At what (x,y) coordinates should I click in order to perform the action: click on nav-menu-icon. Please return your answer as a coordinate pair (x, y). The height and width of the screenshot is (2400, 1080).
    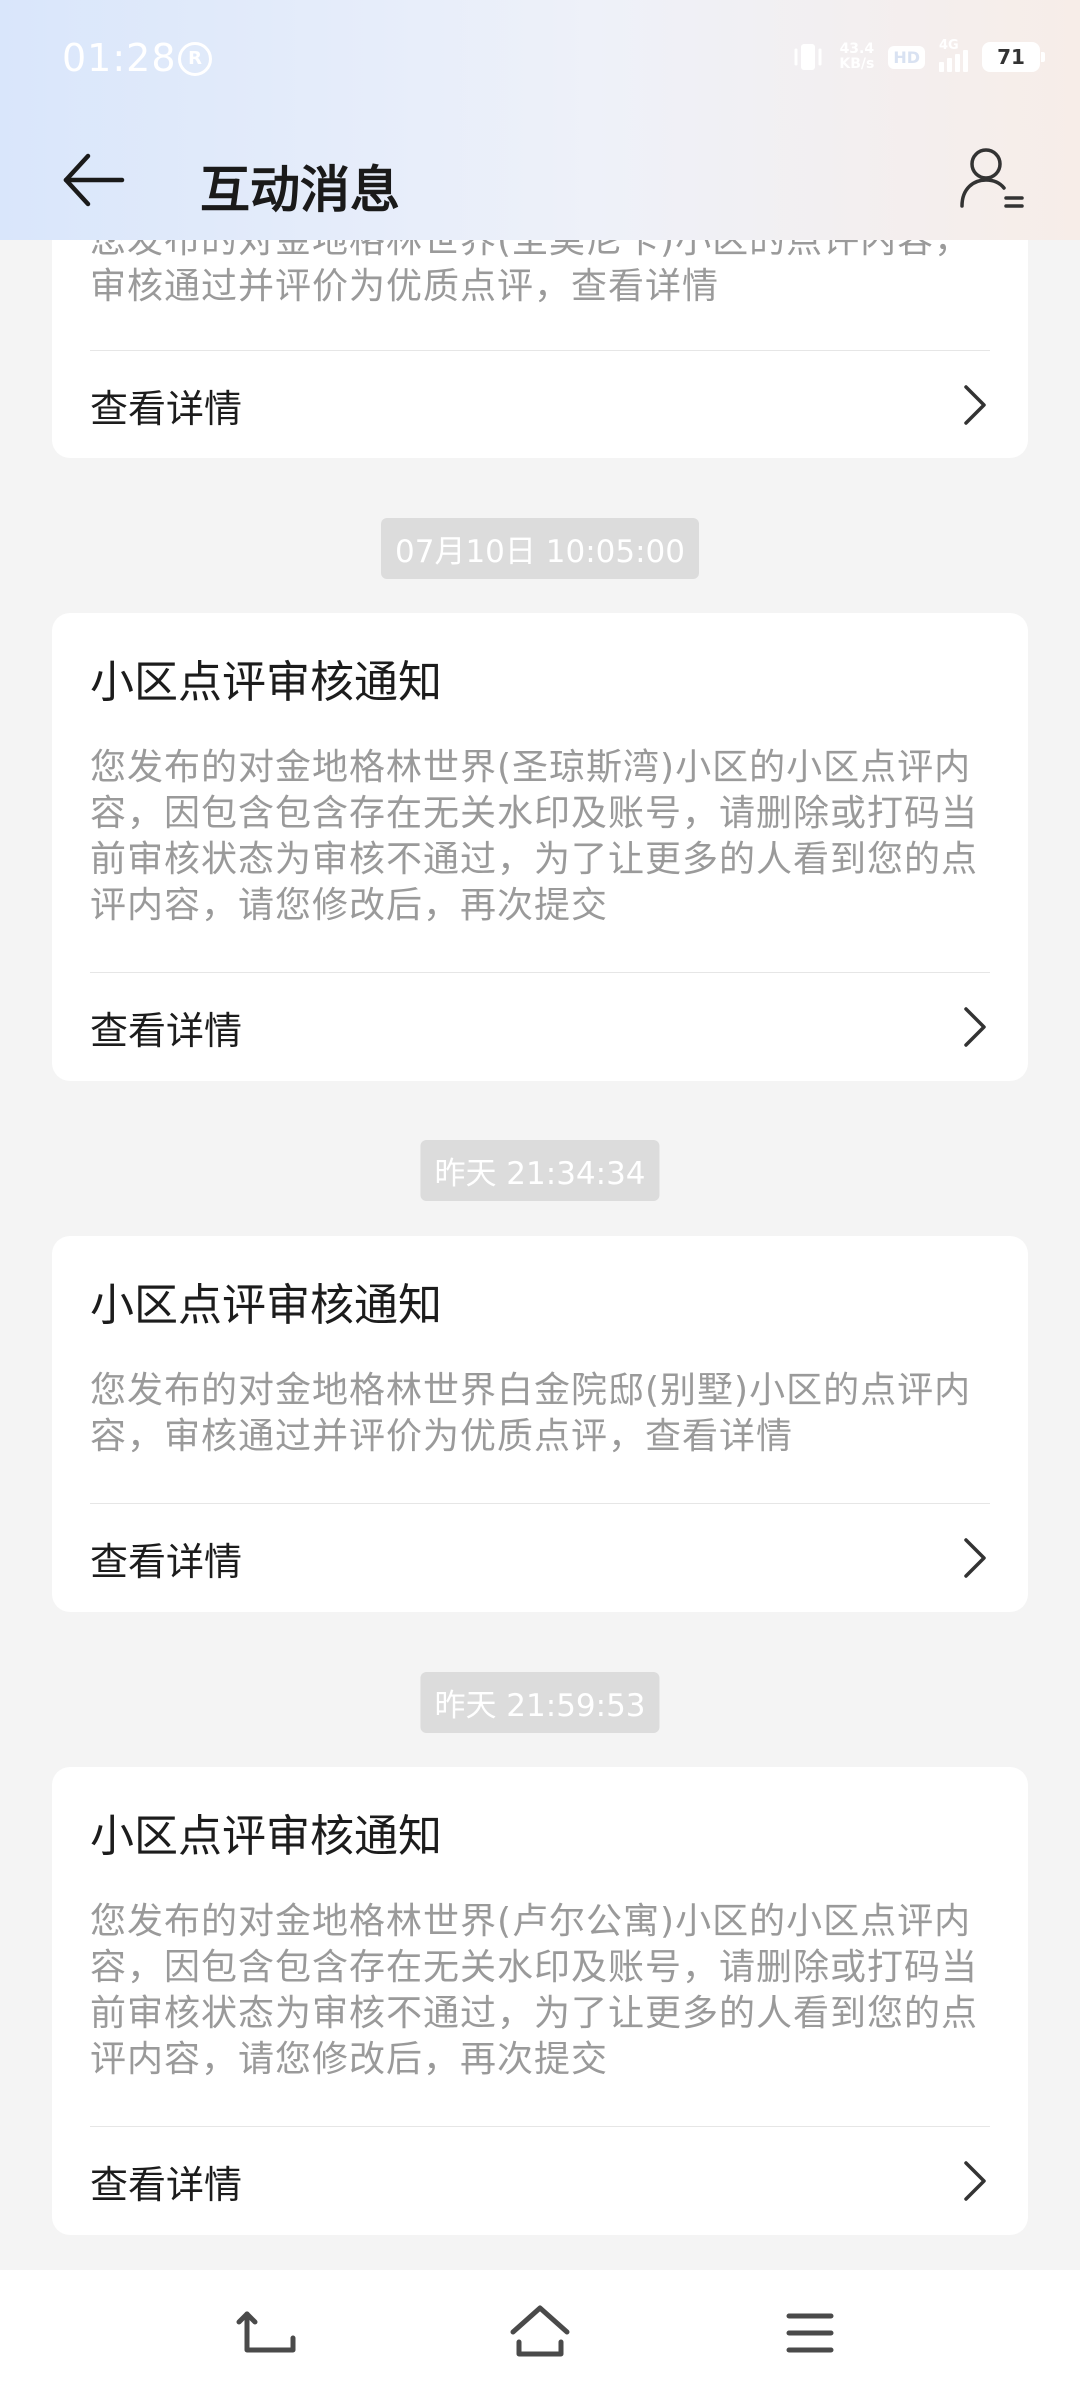
    Looking at the image, I should click on (810, 2333).